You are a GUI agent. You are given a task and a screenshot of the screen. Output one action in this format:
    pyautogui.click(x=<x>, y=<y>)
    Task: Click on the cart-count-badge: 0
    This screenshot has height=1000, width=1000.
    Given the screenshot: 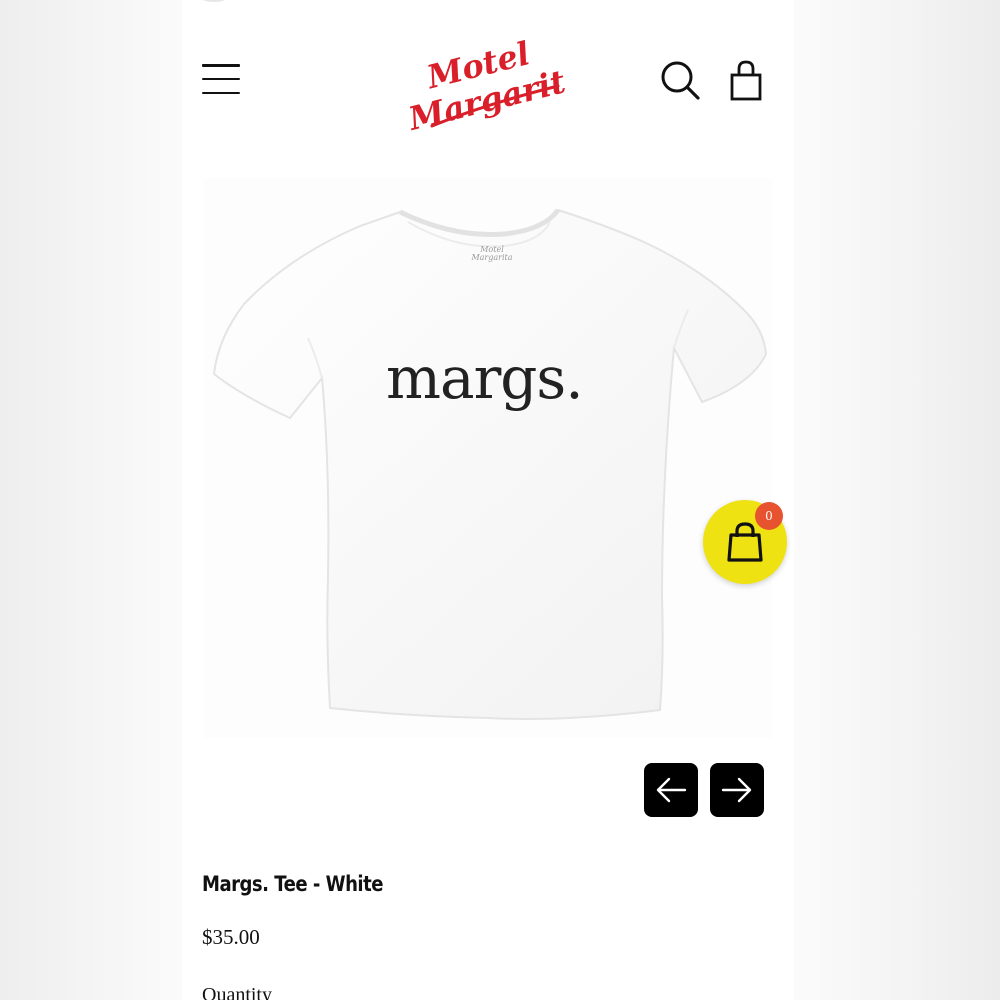 What is the action you would take?
    pyautogui.click(x=769, y=516)
    